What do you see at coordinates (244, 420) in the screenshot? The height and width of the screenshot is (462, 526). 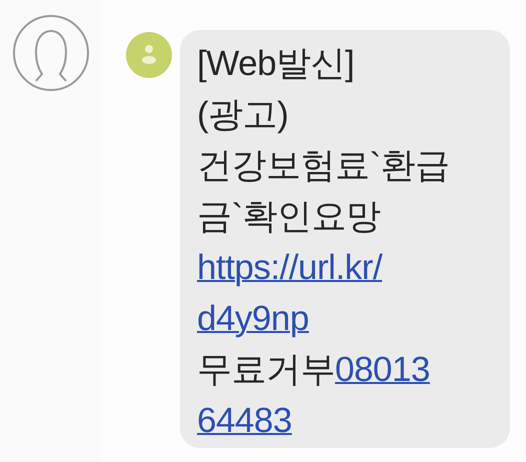 I see `link: 64483` at bounding box center [244, 420].